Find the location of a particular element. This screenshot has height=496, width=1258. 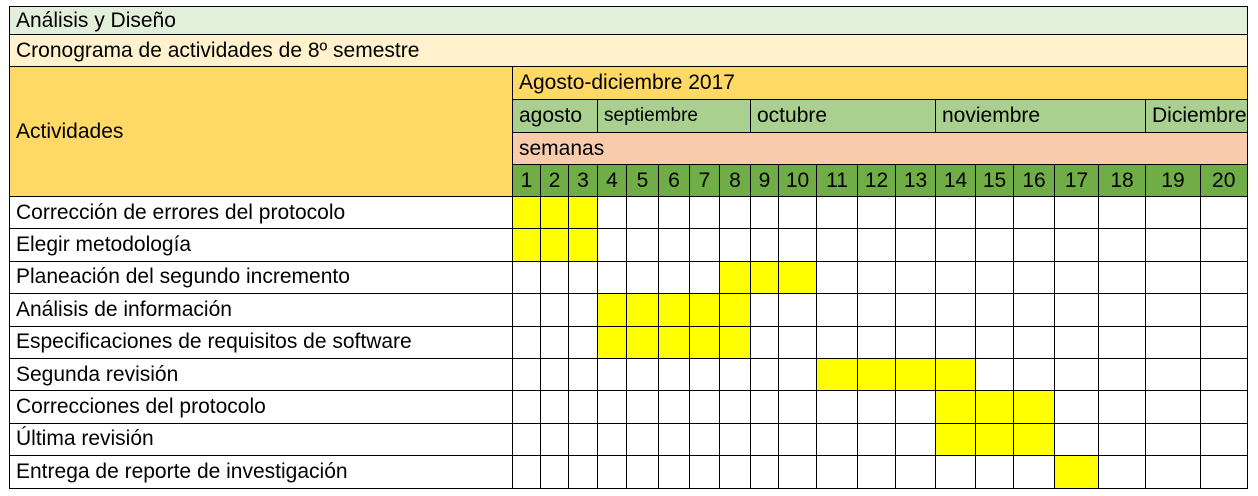

week-number: 9 is located at coordinates (764, 180).